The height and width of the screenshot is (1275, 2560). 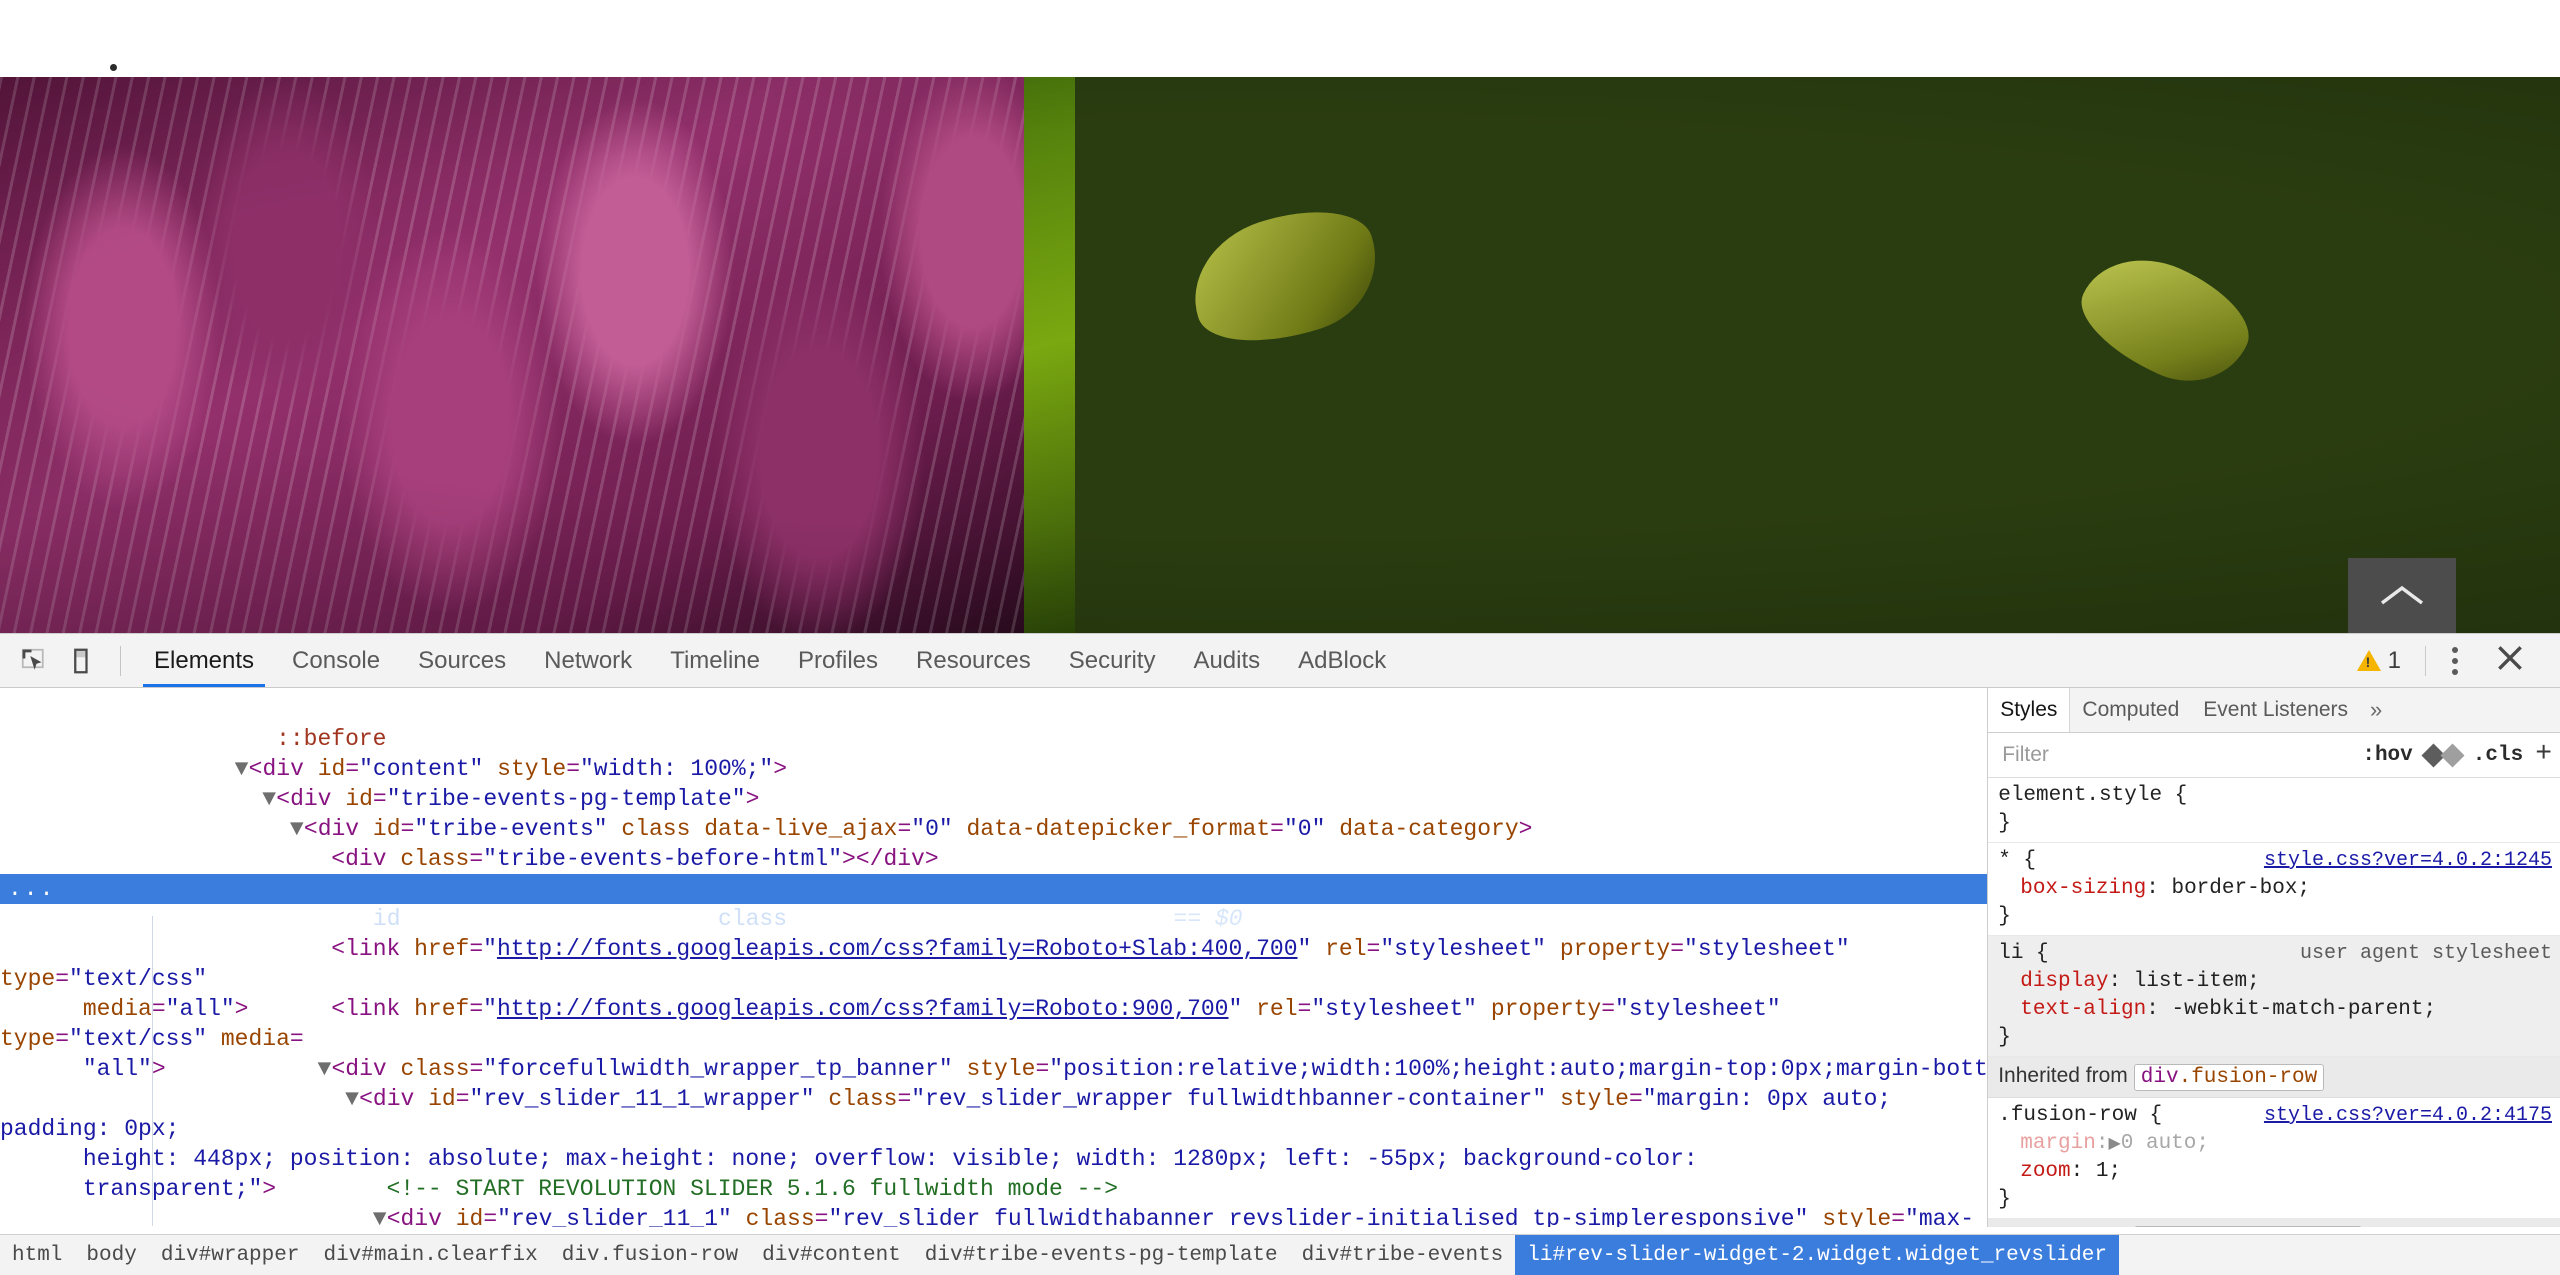 I want to click on tab-console: Console, so click(x=336, y=660).